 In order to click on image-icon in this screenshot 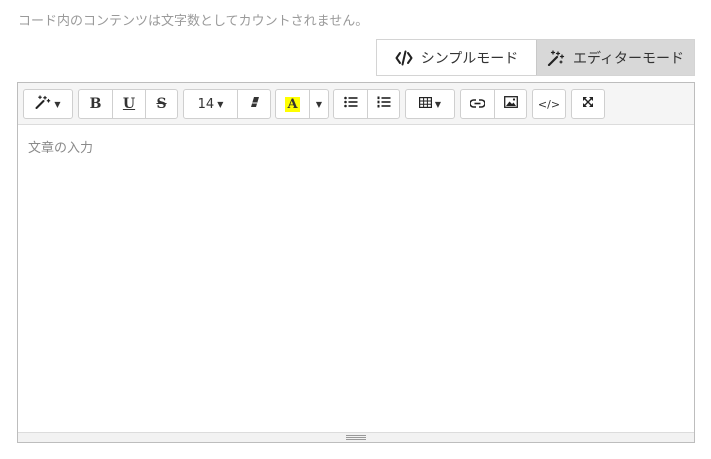, I will do `click(510, 104)`.